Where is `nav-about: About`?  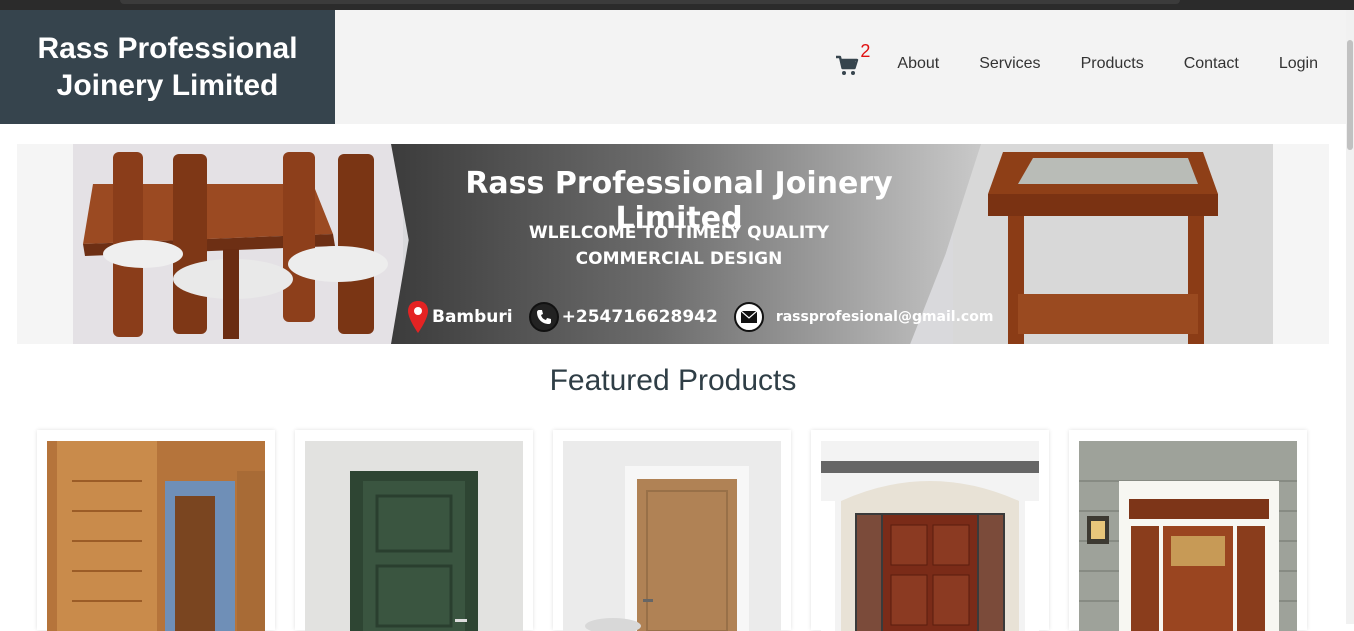
nav-about: About is located at coordinates (918, 64).